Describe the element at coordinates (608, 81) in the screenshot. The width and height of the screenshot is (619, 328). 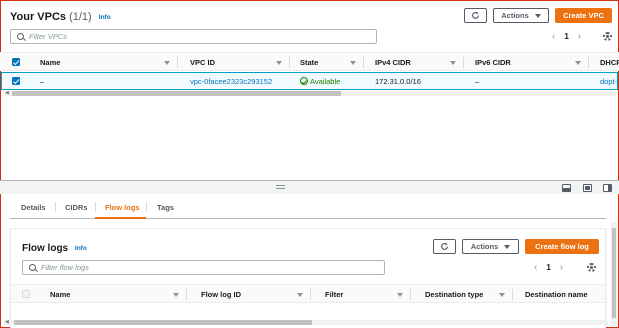
I see `vpc-dhcp-link: dopt-` at that location.